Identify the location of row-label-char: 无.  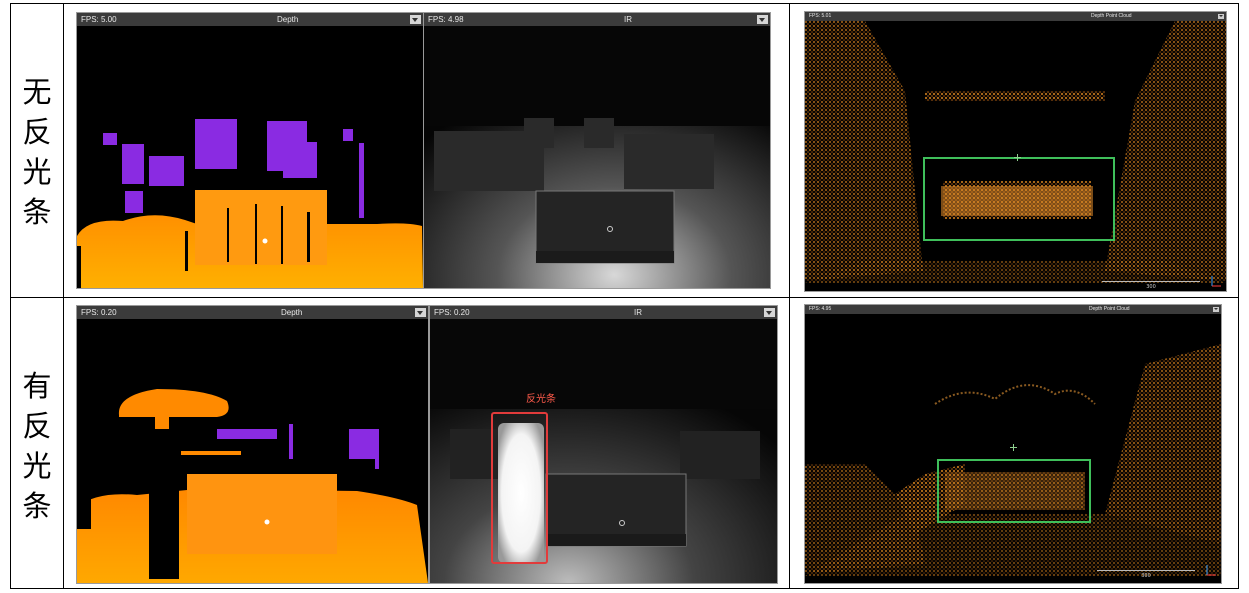
(37, 92).